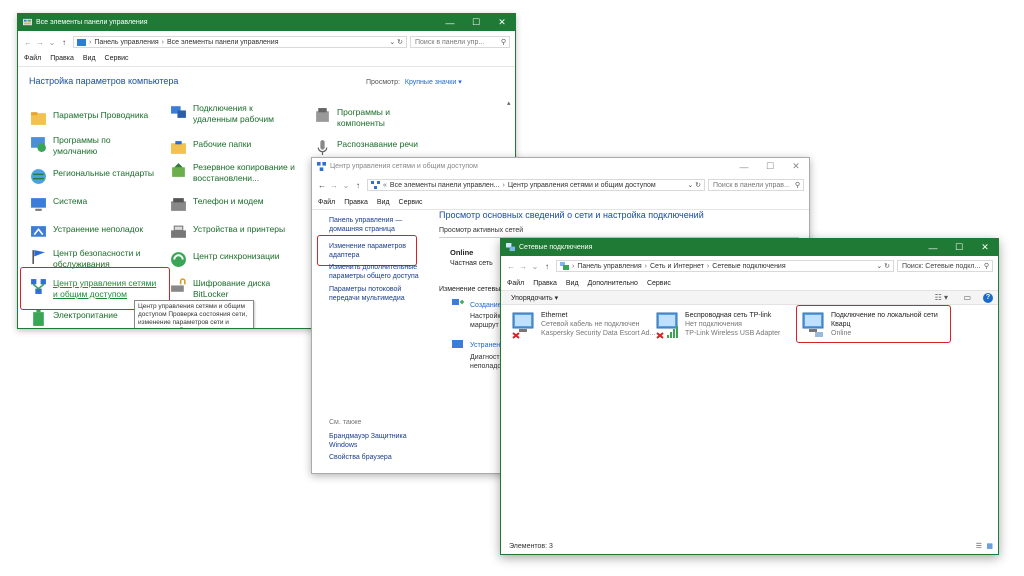  What do you see at coordinates (217, 204) in the screenshot?
I see `item-phone-modem: Телефон и модем` at bounding box center [217, 204].